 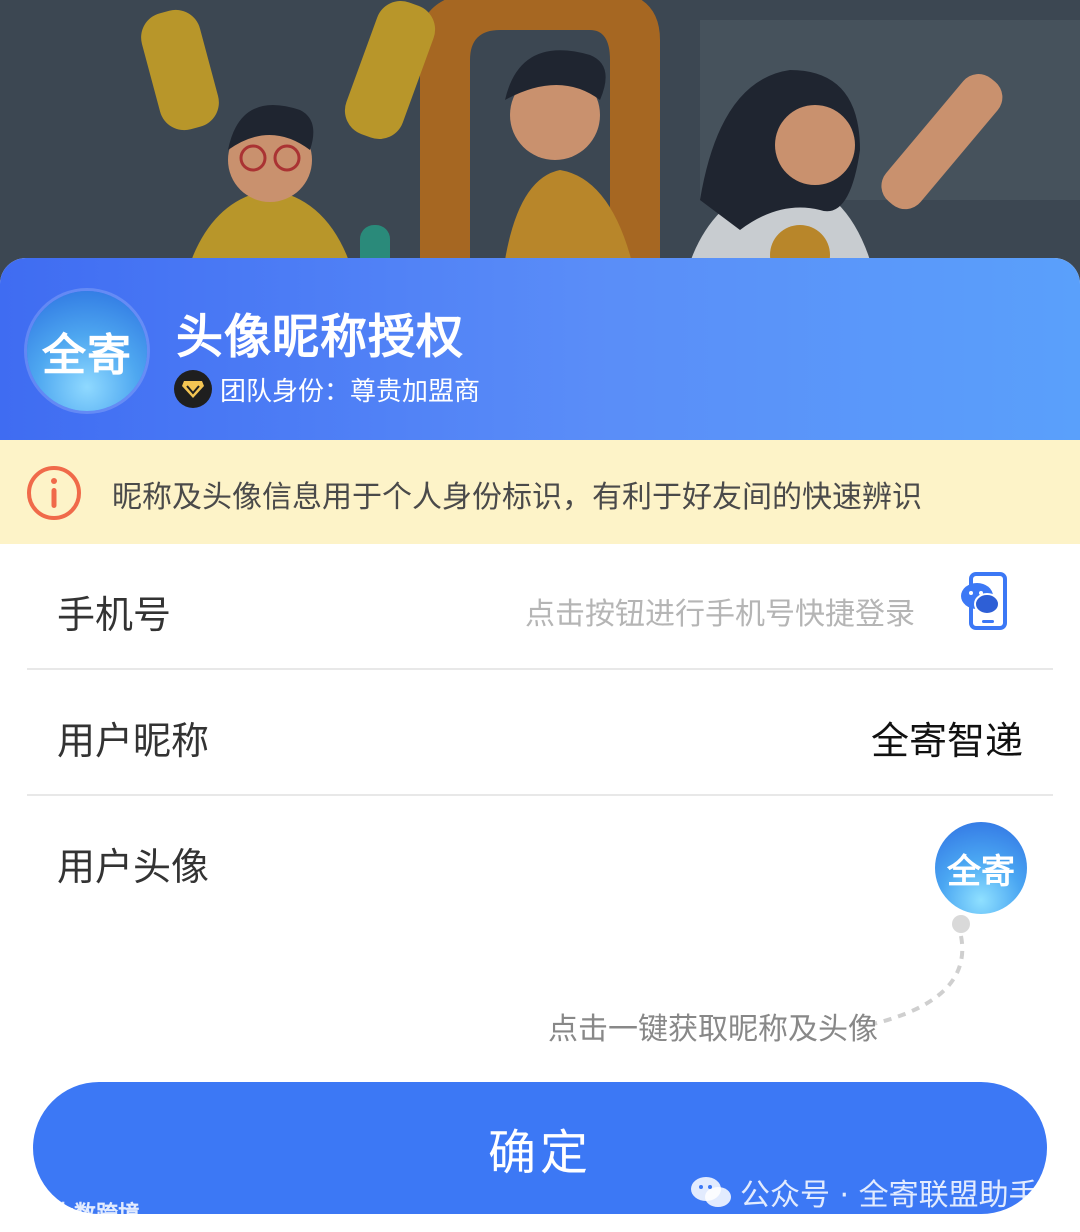 I want to click on page-title: 头像昵称授权, so click(x=320, y=337).